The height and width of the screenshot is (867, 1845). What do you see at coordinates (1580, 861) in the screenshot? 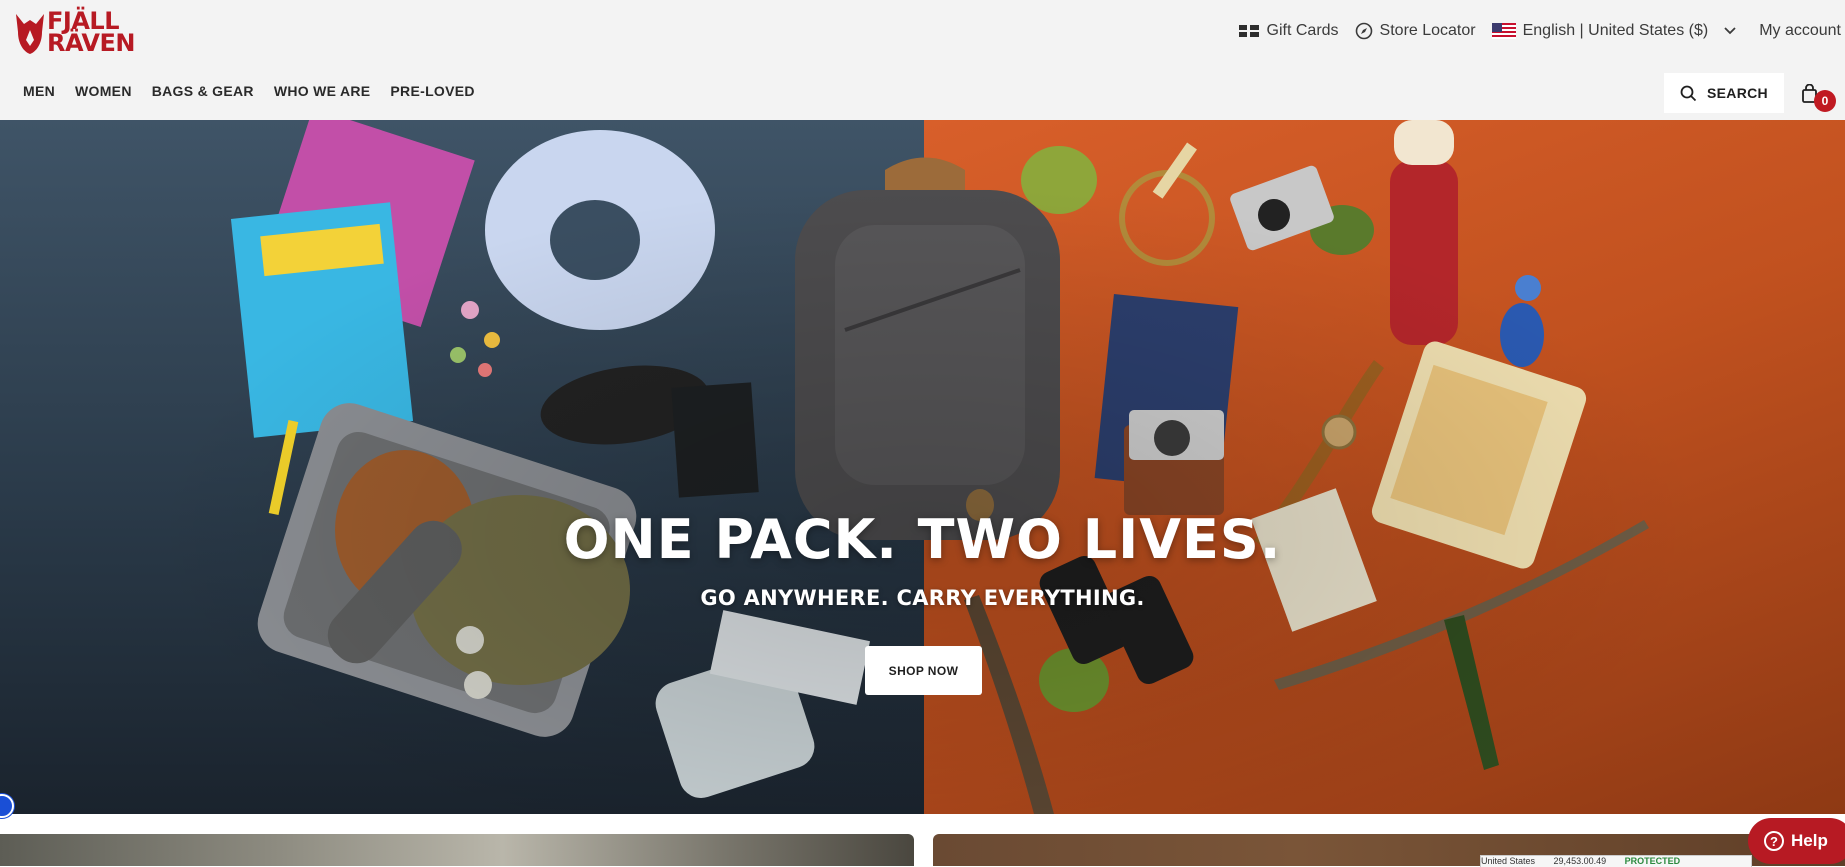
I see `trust-price: 29,453.00.49` at bounding box center [1580, 861].